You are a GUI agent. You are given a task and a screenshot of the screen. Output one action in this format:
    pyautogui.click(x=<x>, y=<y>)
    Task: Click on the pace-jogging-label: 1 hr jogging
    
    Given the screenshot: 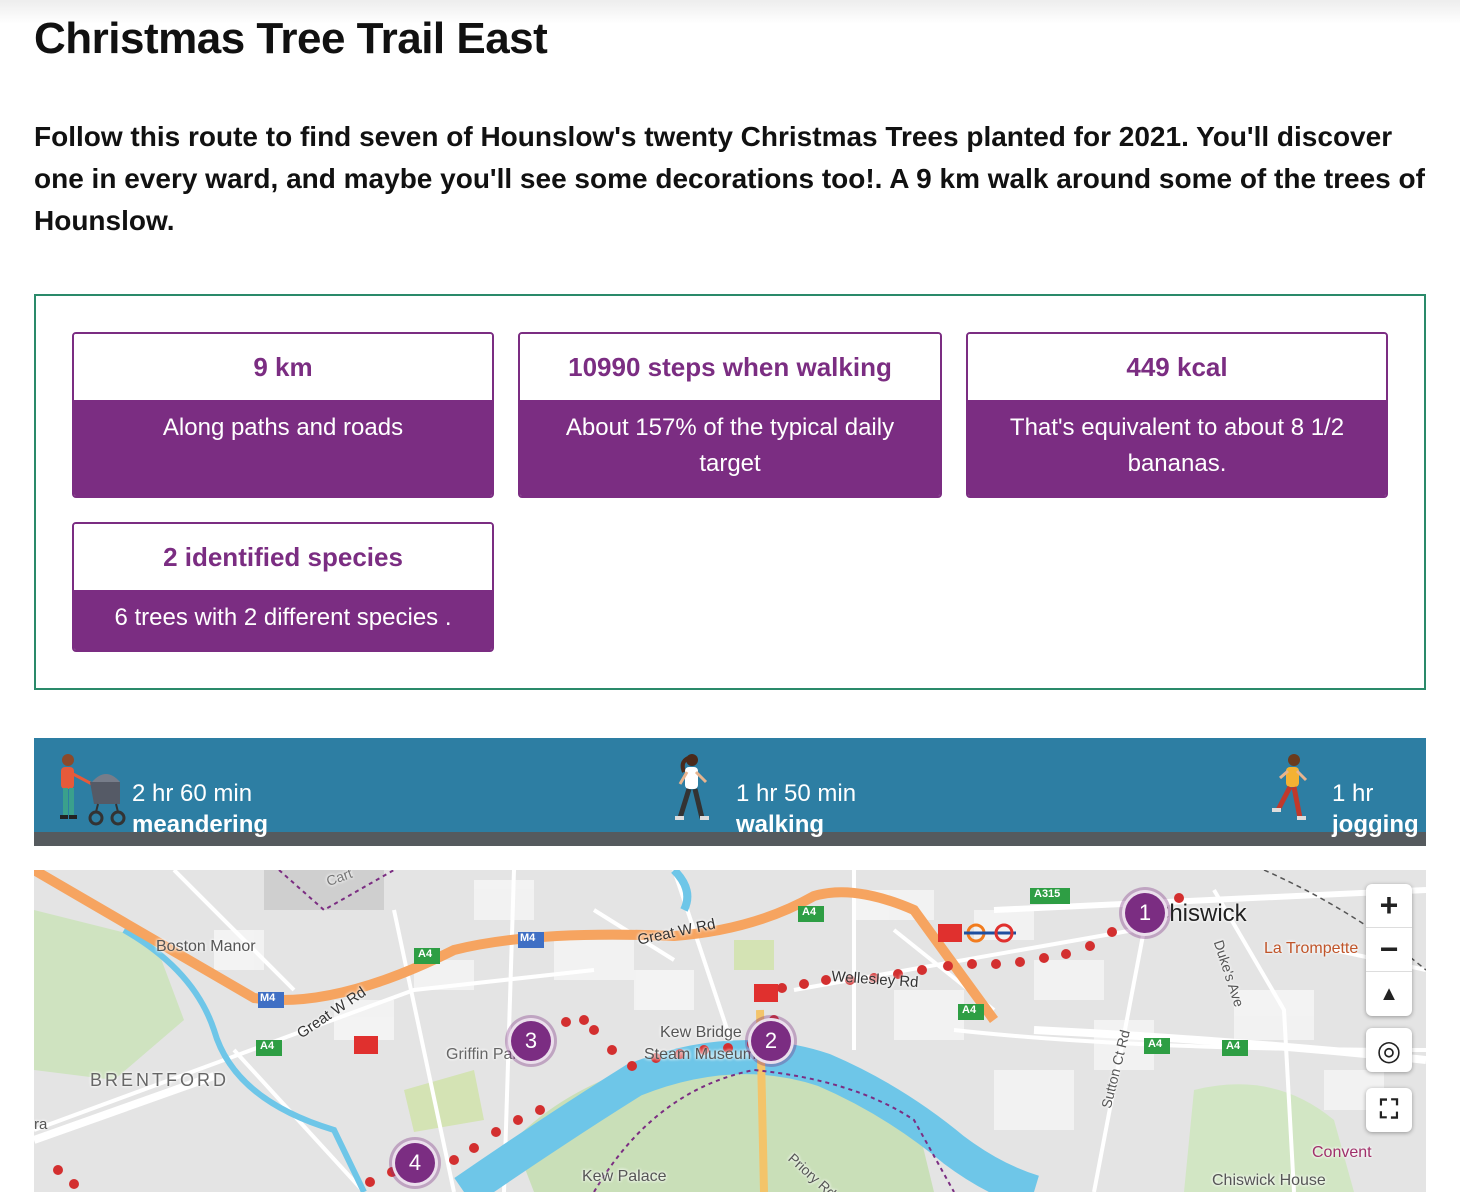 What is the action you would take?
    pyautogui.click(x=1375, y=809)
    